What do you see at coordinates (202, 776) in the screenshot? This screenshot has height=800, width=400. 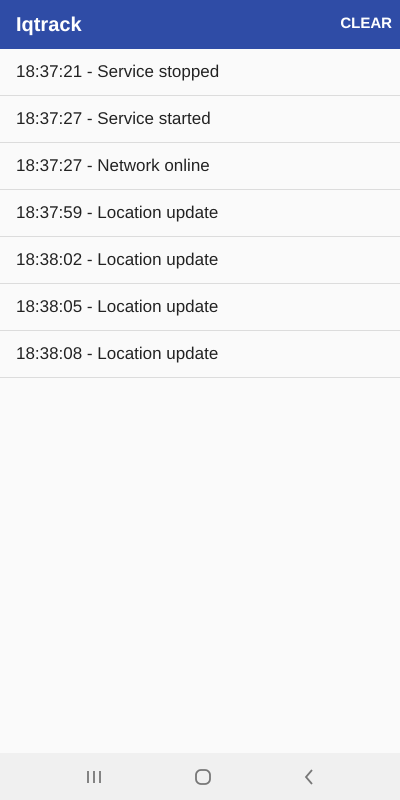 I see `home-icon` at bounding box center [202, 776].